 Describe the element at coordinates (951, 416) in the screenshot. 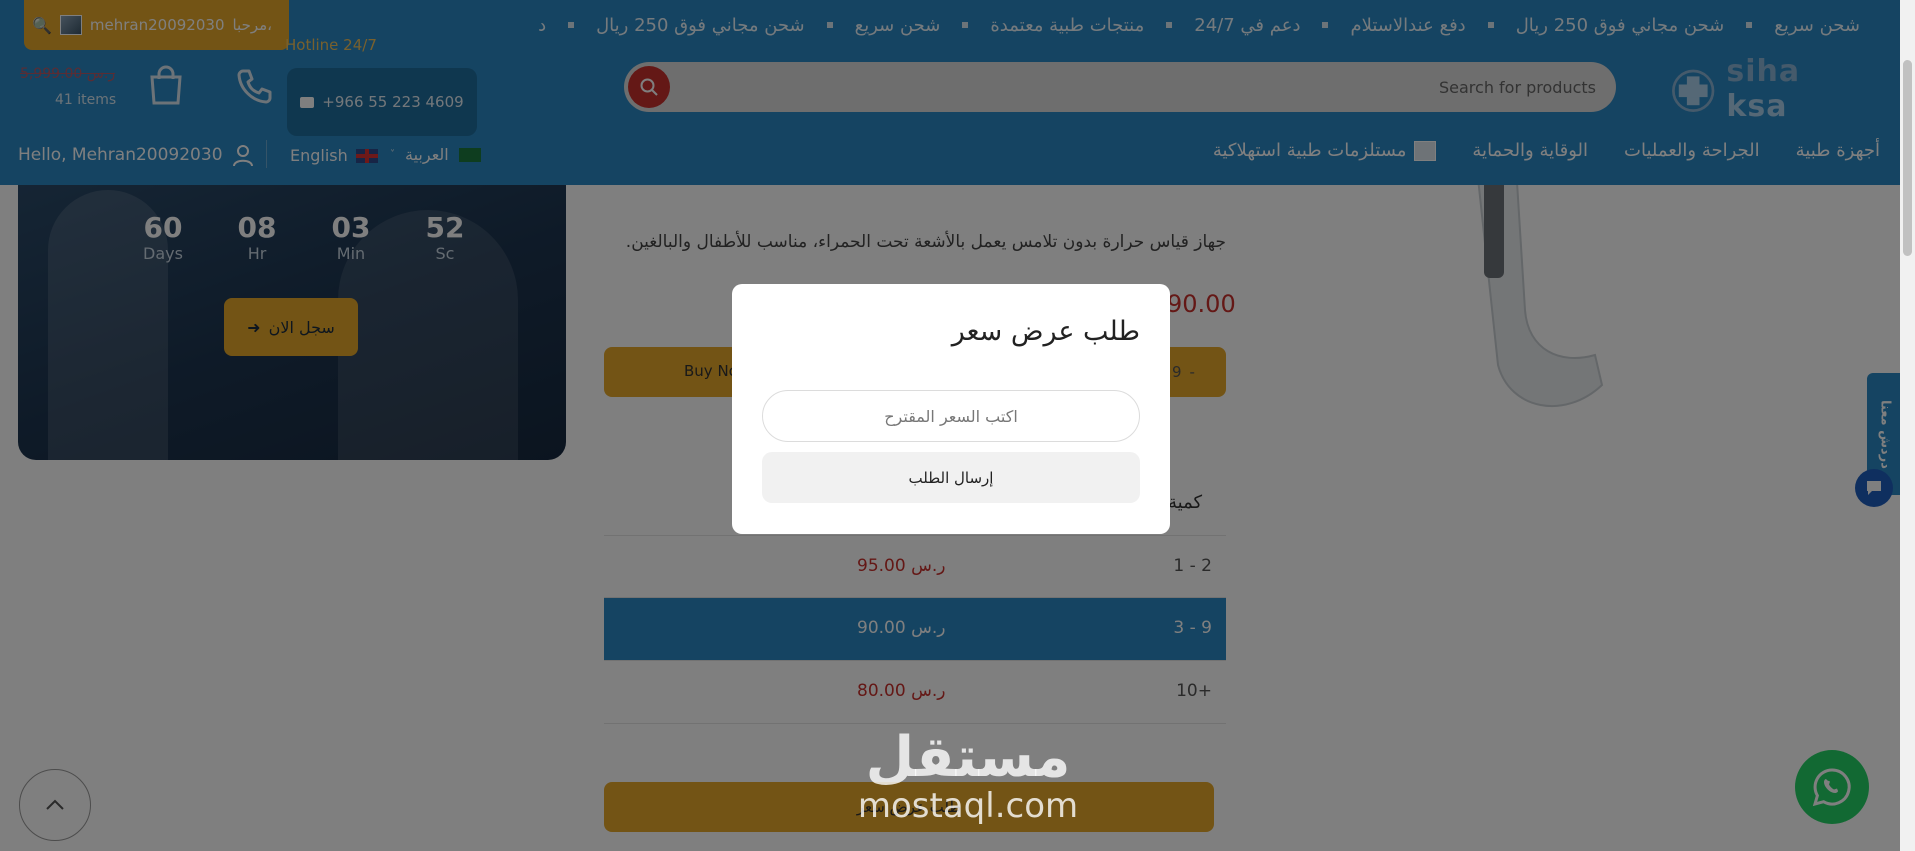

I see `proposed-price-input` at that location.